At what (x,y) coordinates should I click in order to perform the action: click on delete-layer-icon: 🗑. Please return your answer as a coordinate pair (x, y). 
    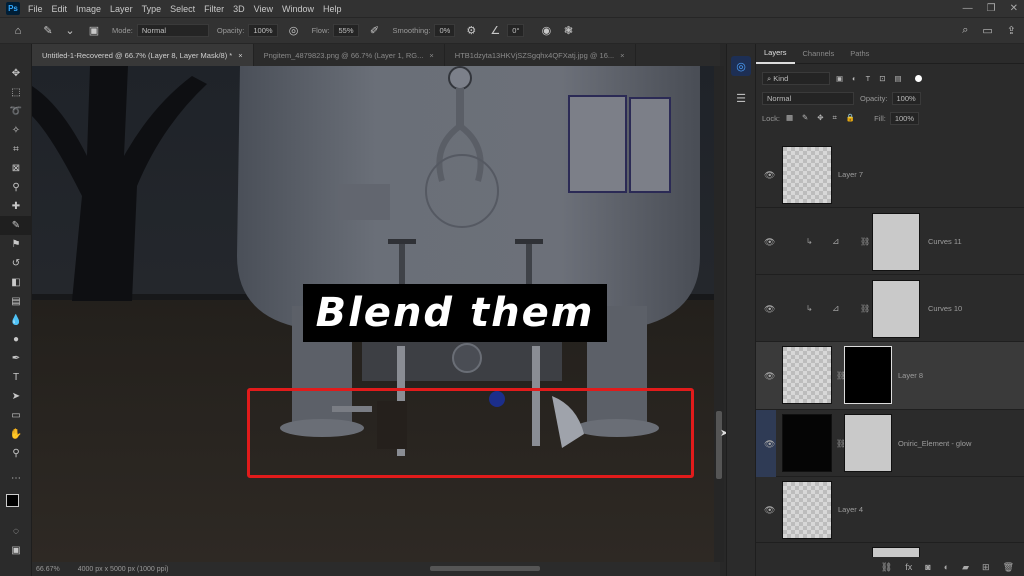
    Looking at the image, I should click on (1008, 567).